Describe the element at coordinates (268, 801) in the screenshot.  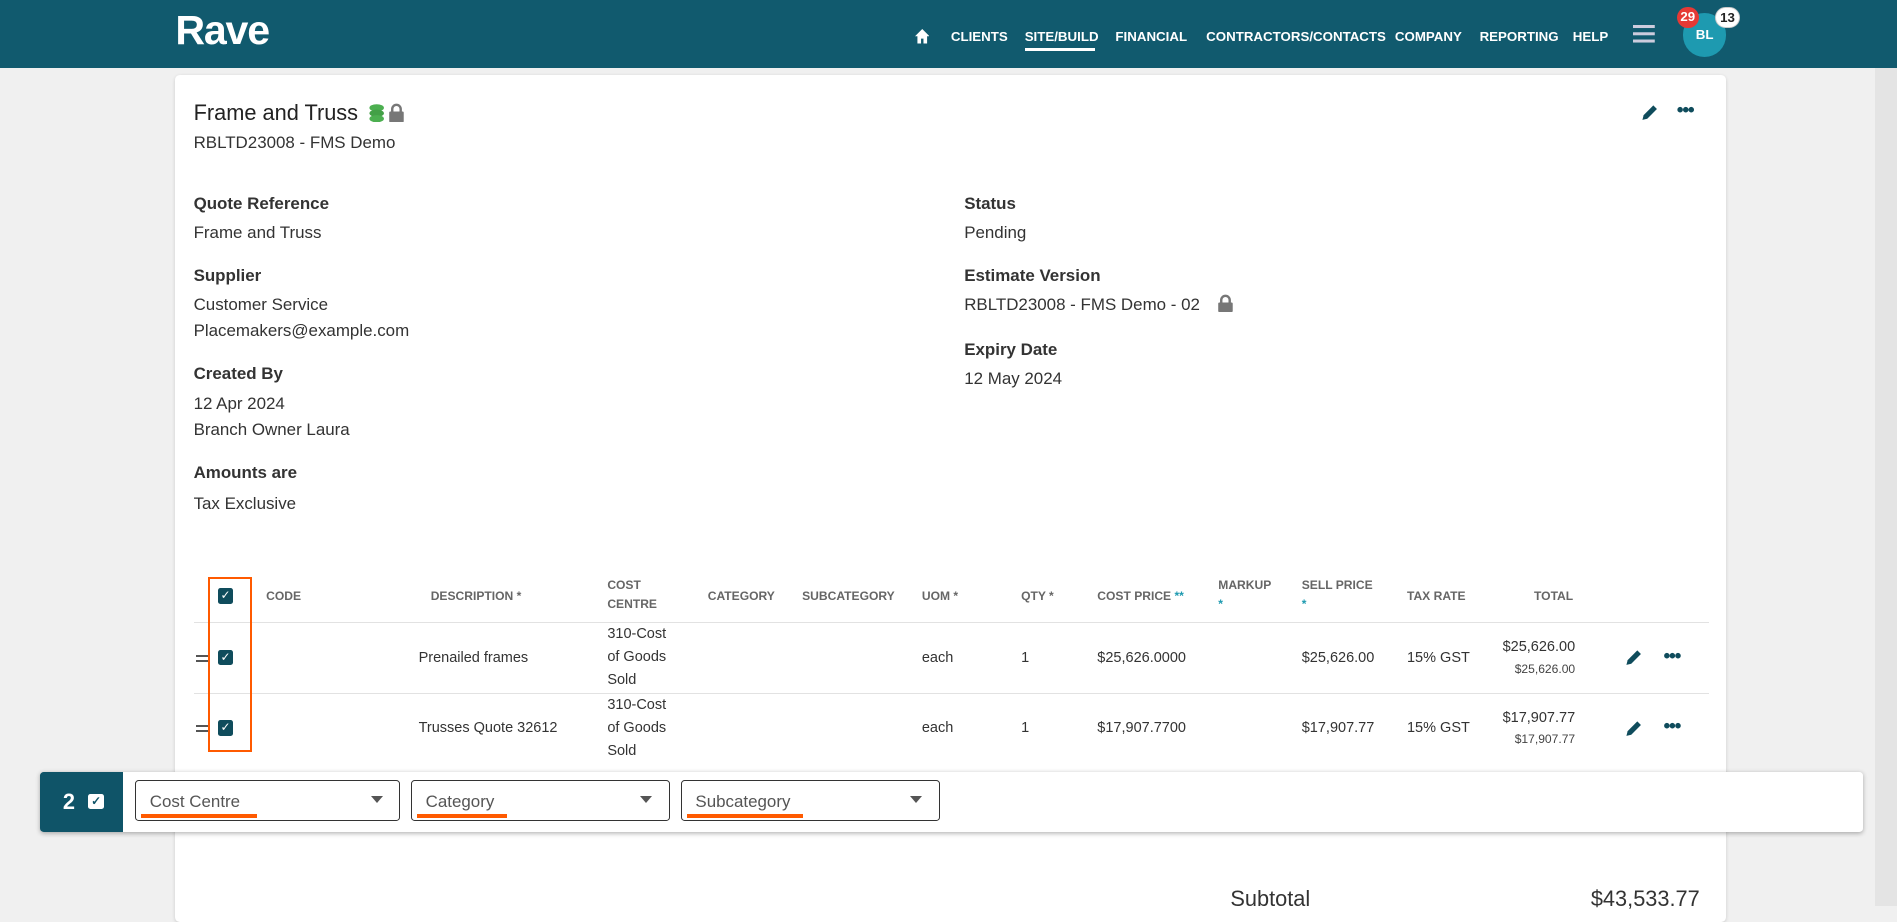
I see `cost-centre-select: Cost Centre` at that location.